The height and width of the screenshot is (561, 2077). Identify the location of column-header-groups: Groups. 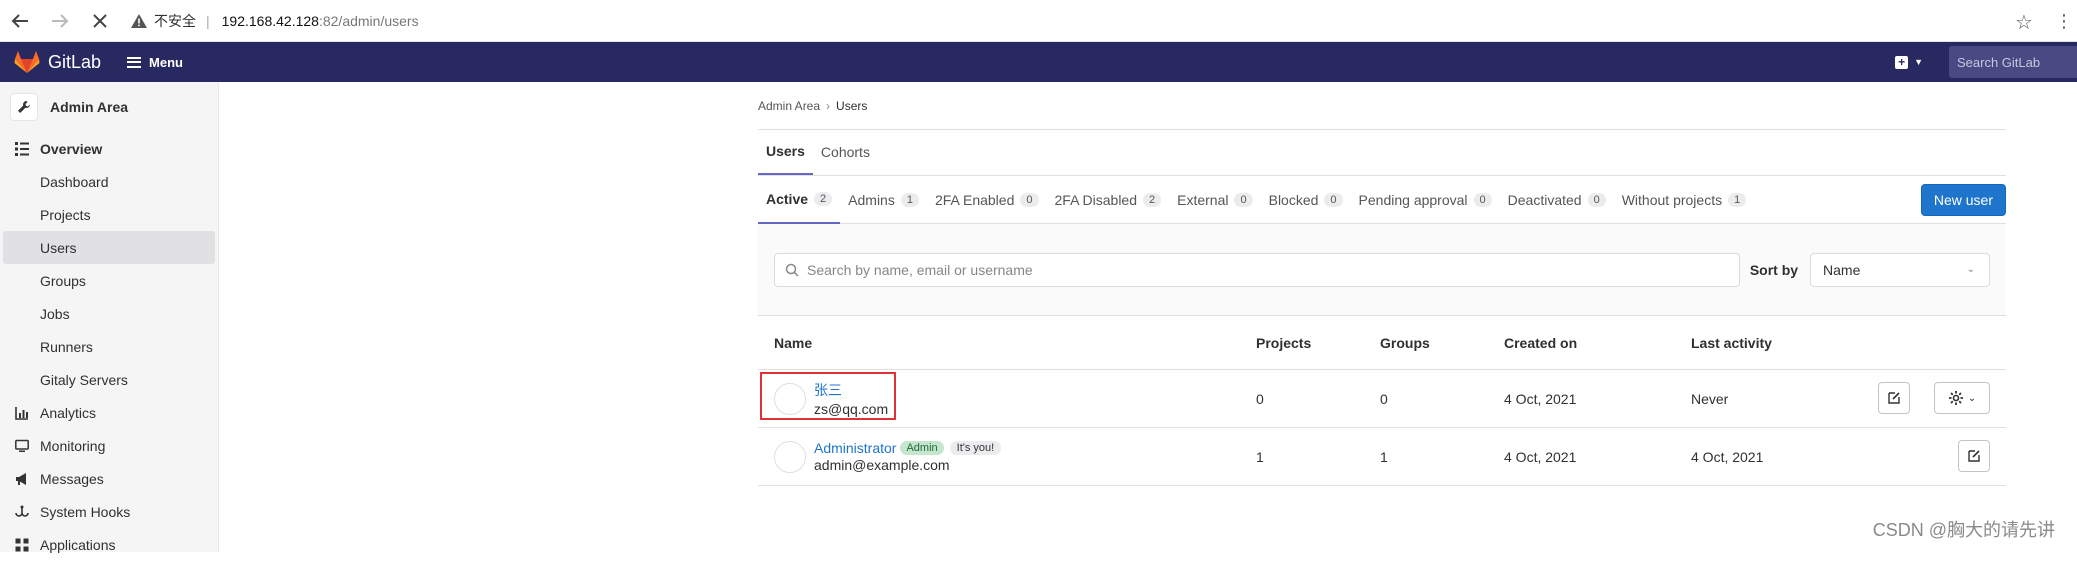
(1405, 342).